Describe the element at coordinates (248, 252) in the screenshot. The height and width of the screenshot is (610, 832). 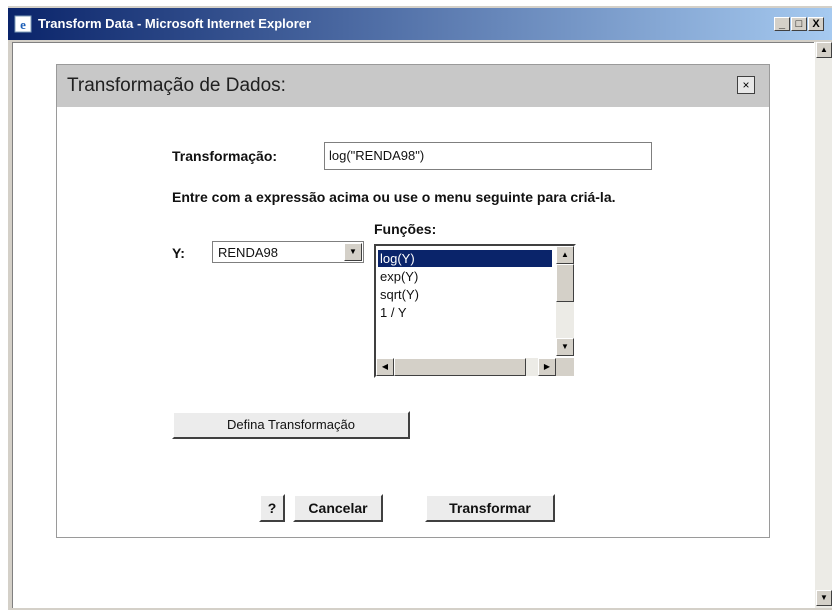
I see `y-select-value: RENDA98` at that location.